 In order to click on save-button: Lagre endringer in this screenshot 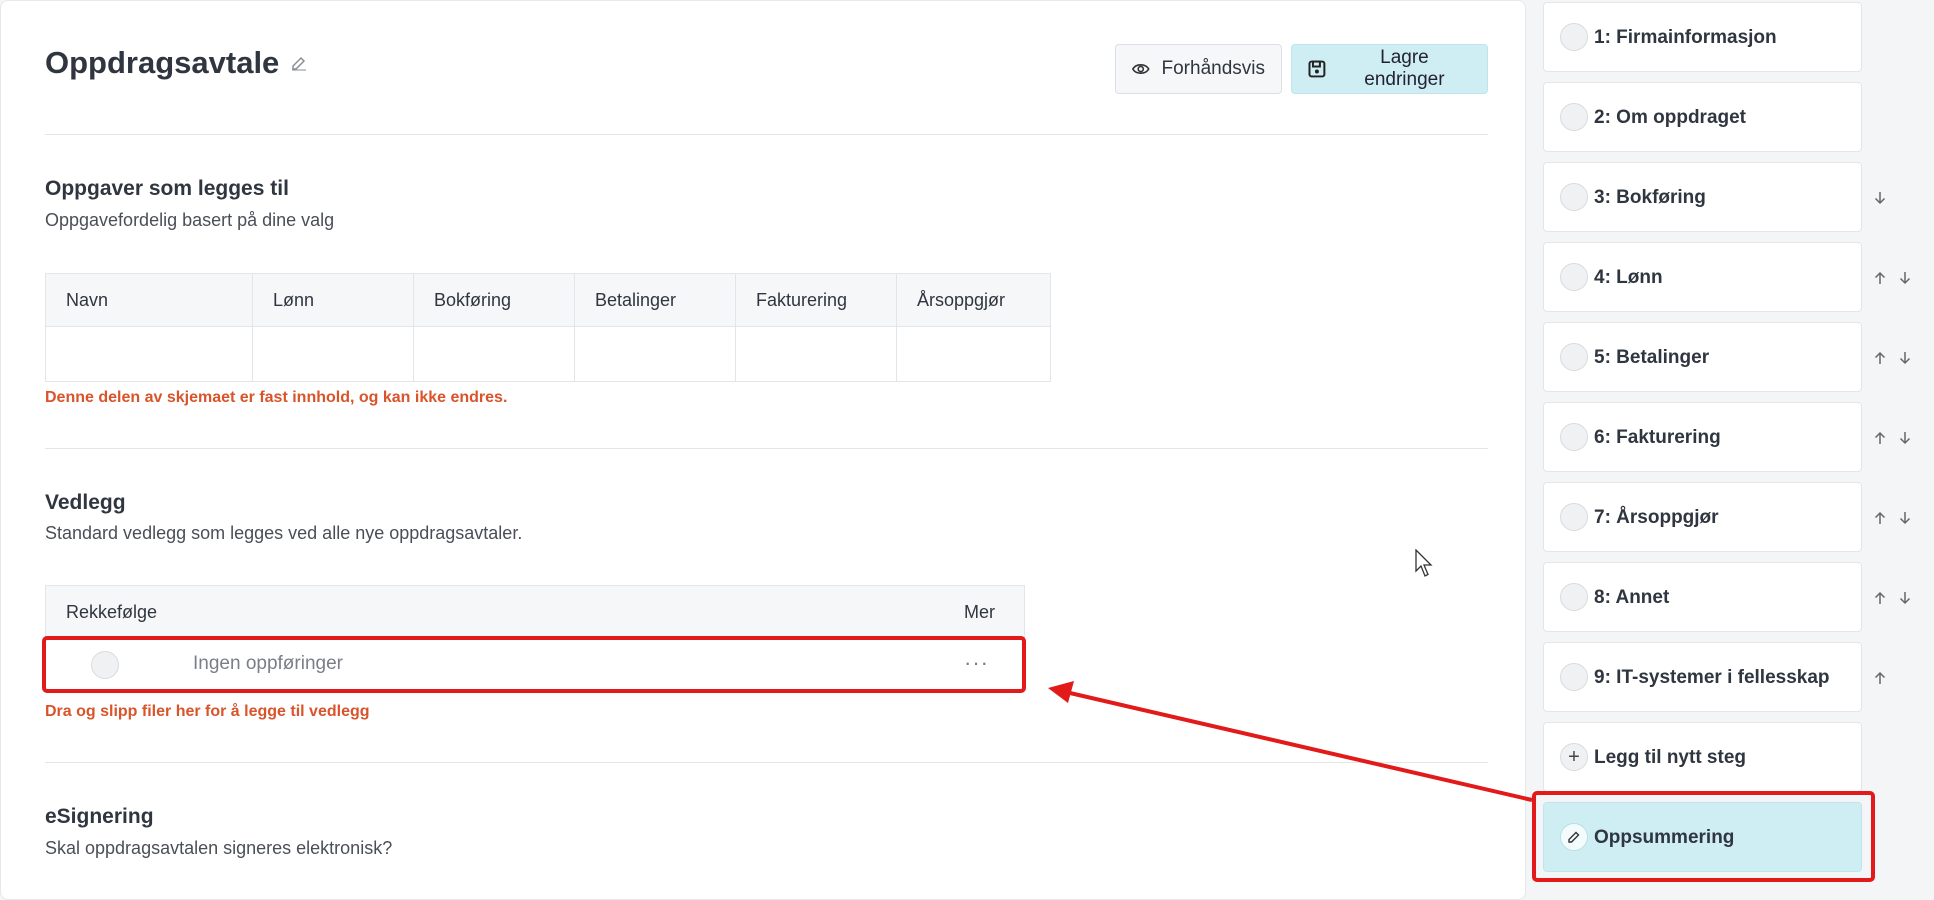, I will do `click(1389, 69)`.